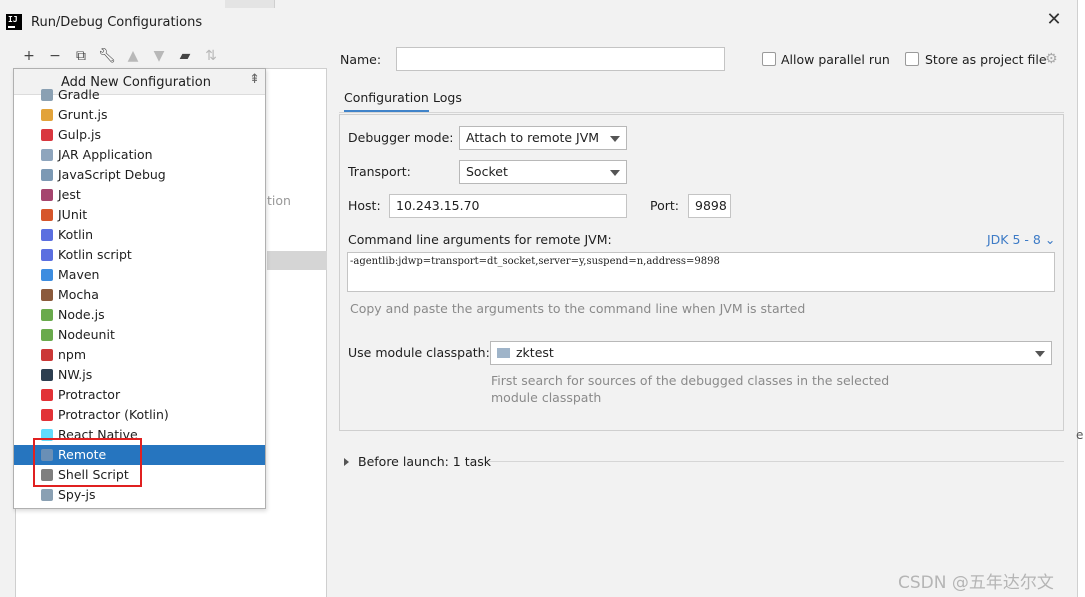 This screenshot has width=1085, height=597. I want to click on module-classpath-label: Use module classpath:, so click(419, 352).